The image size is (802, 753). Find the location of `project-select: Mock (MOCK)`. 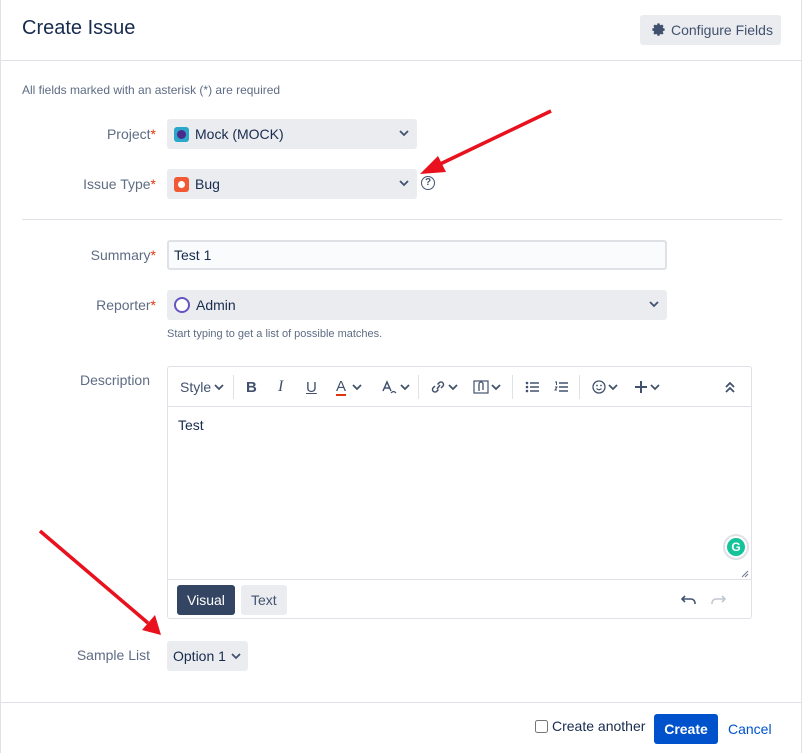

project-select: Mock (MOCK) is located at coordinates (292, 134).